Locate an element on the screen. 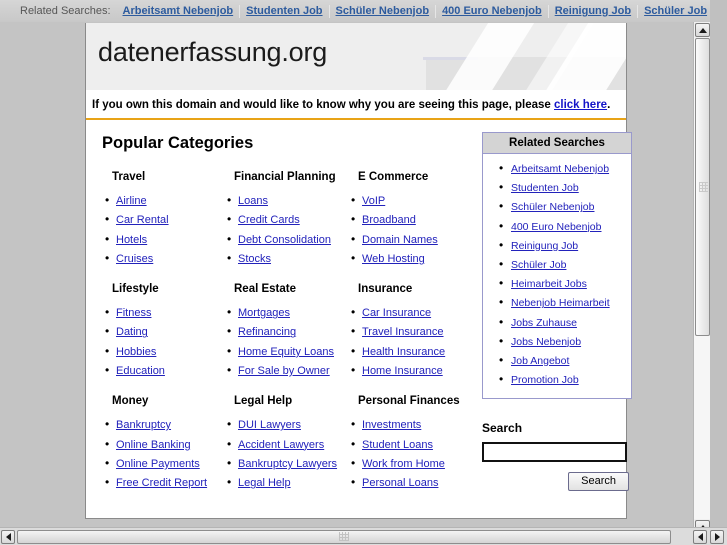  sidebar-search-link: Promotion Job is located at coordinates (545, 380).